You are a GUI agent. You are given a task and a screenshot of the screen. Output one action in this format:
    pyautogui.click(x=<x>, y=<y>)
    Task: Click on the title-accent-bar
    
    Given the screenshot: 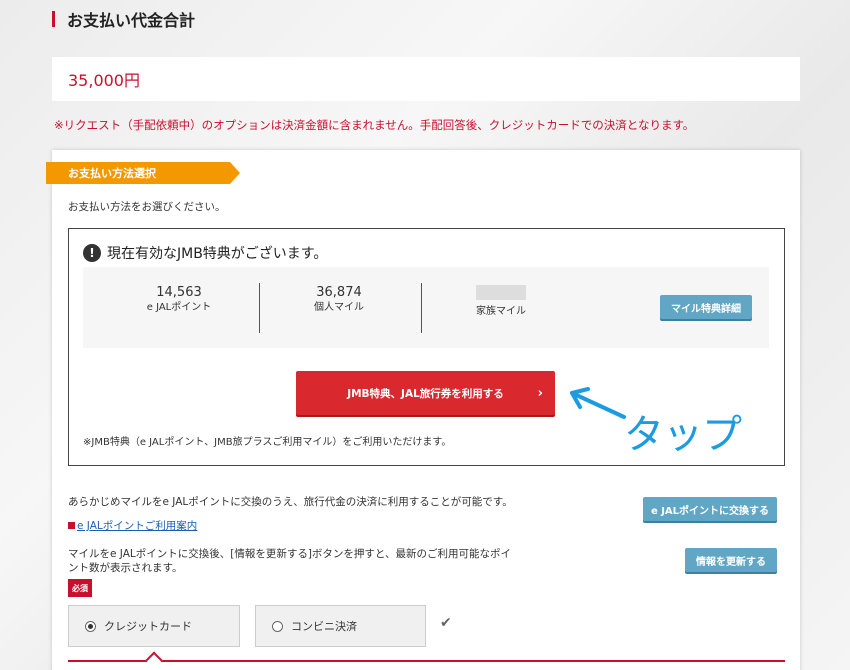 What is the action you would take?
    pyautogui.click(x=53, y=19)
    